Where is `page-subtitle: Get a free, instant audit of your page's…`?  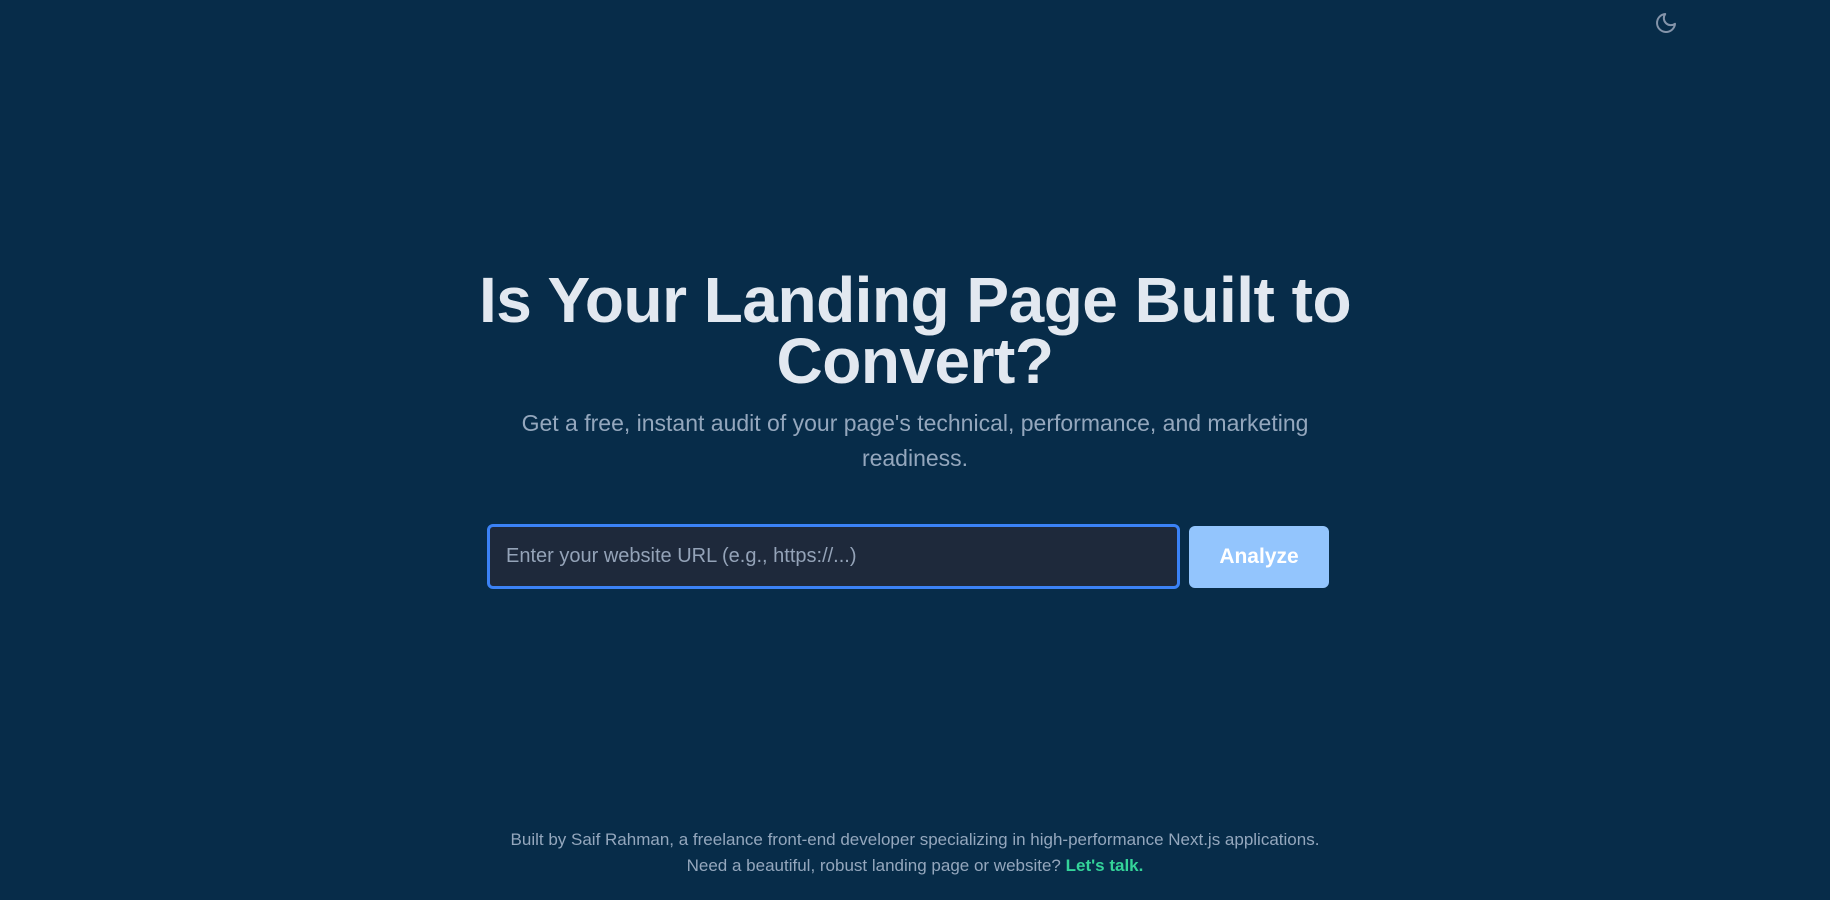
page-subtitle: Get a free, instant audit of your page's… is located at coordinates (915, 440).